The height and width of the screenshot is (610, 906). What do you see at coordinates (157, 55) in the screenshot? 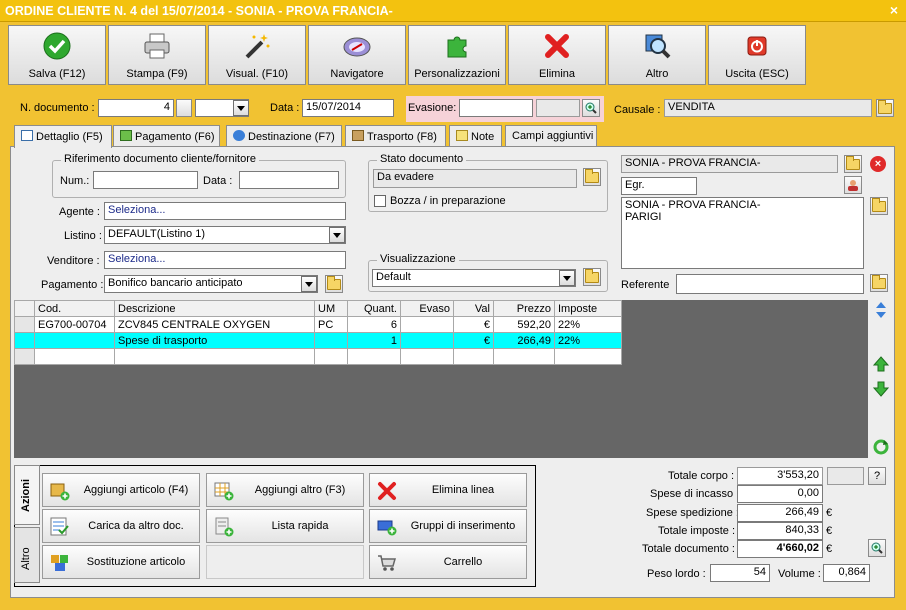
I see `print-button: Stampa (F9)` at bounding box center [157, 55].